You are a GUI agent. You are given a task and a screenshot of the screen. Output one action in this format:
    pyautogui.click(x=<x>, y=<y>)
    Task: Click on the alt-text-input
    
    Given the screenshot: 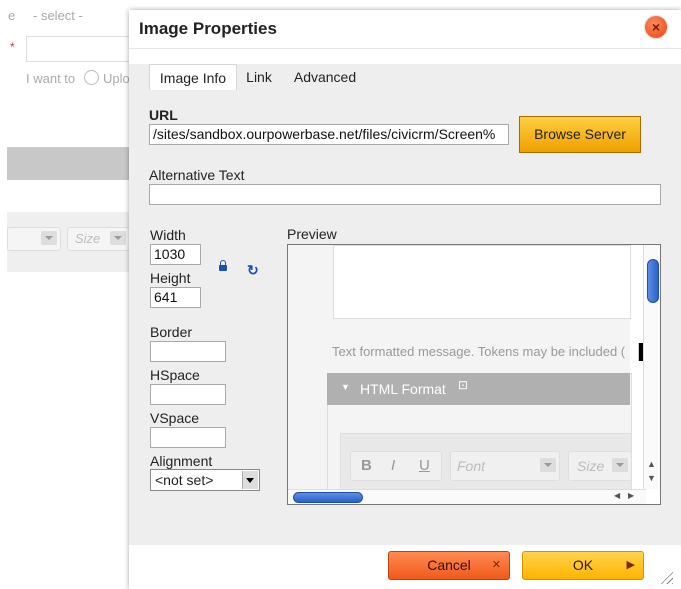 What is the action you would take?
    pyautogui.click(x=405, y=194)
    